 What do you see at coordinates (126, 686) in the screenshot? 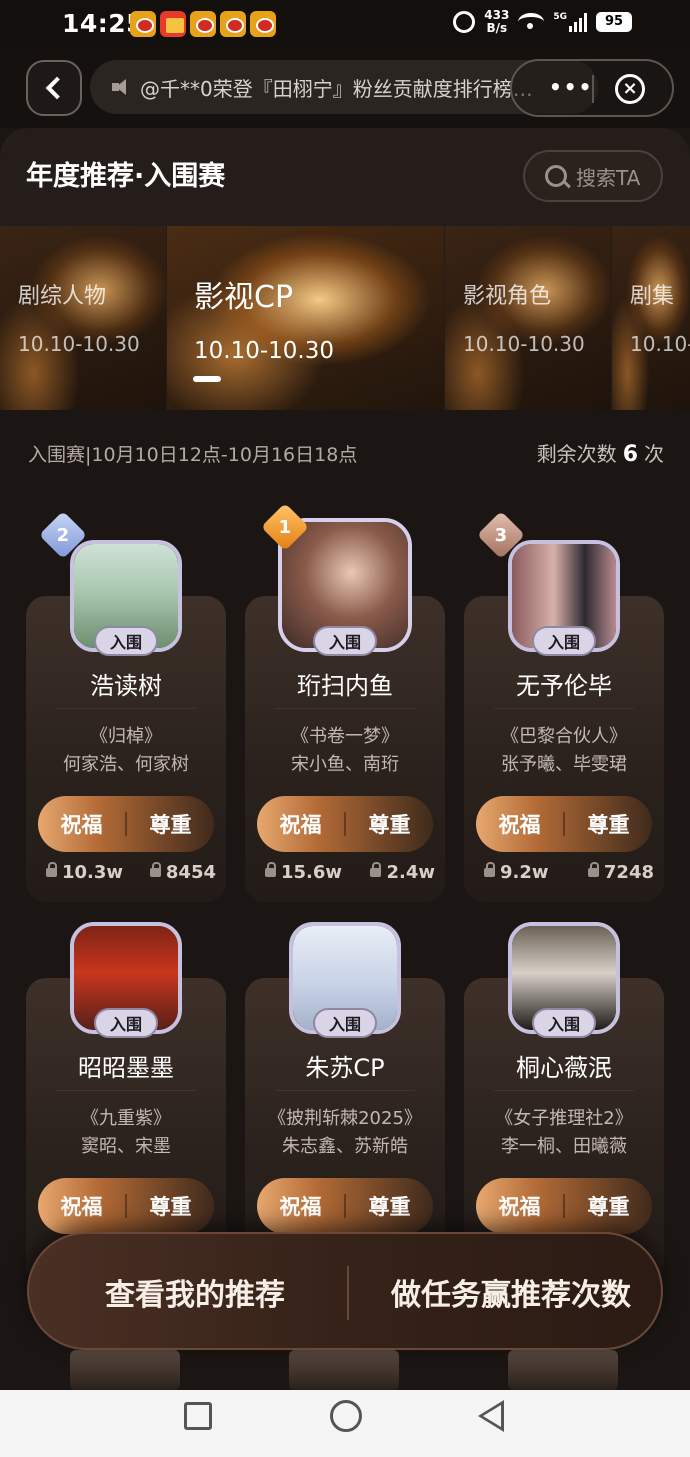
I see `nominee-name: 浩读树` at bounding box center [126, 686].